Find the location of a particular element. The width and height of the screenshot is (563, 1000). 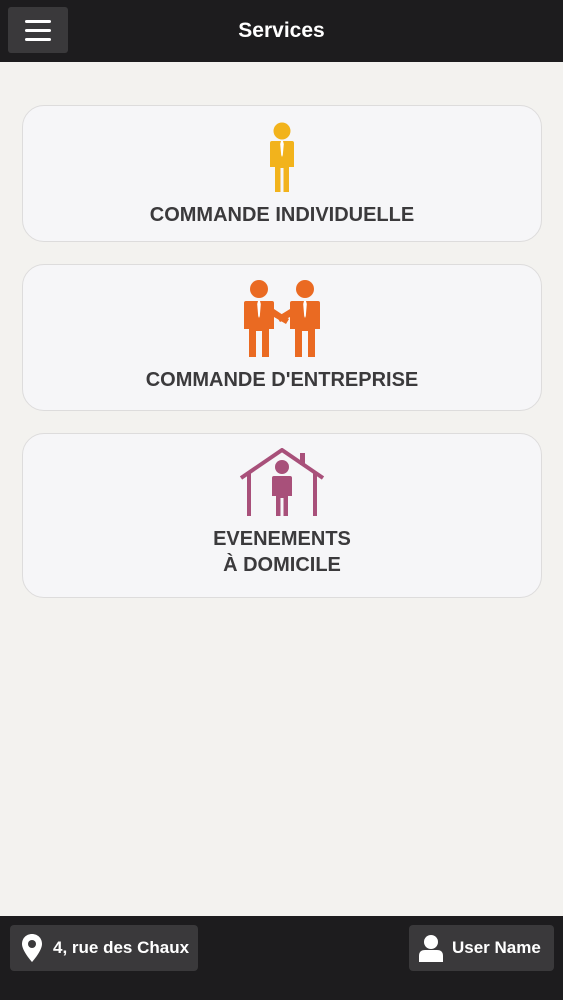

top-bar: Services is located at coordinates (281, 31).